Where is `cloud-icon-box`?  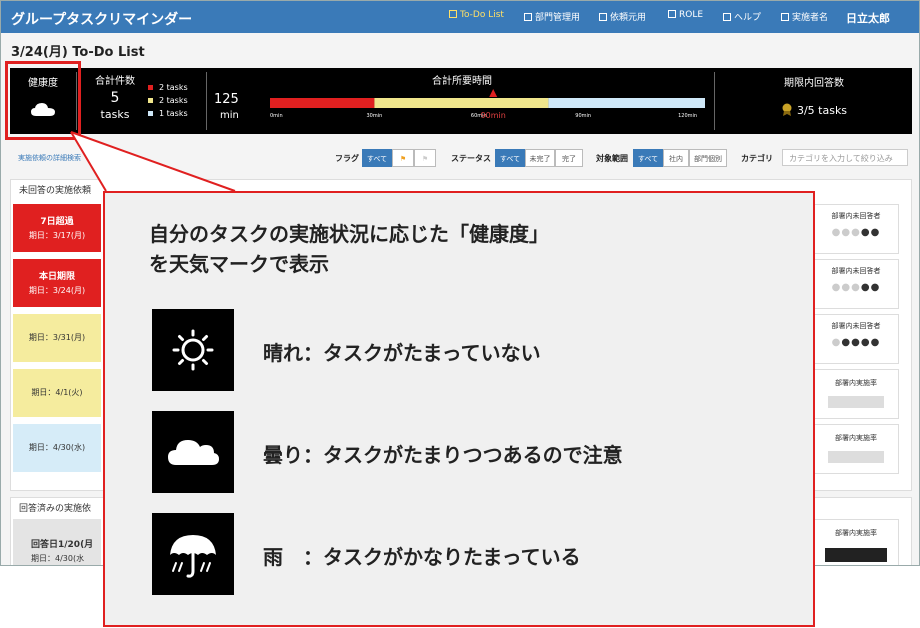
cloud-icon-box is located at coordinates (193, 452).